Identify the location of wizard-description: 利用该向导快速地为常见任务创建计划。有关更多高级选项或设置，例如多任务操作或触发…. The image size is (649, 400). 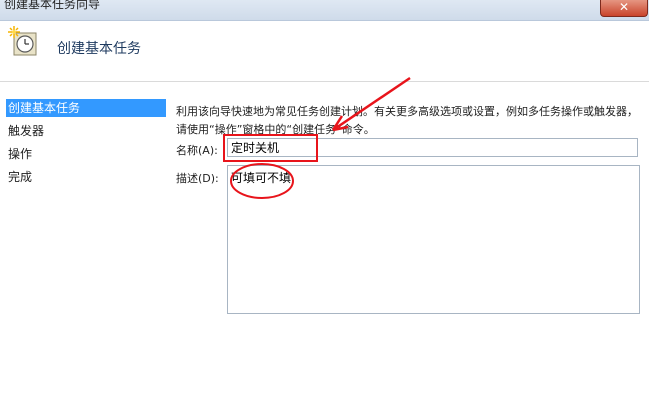
(407, 120).